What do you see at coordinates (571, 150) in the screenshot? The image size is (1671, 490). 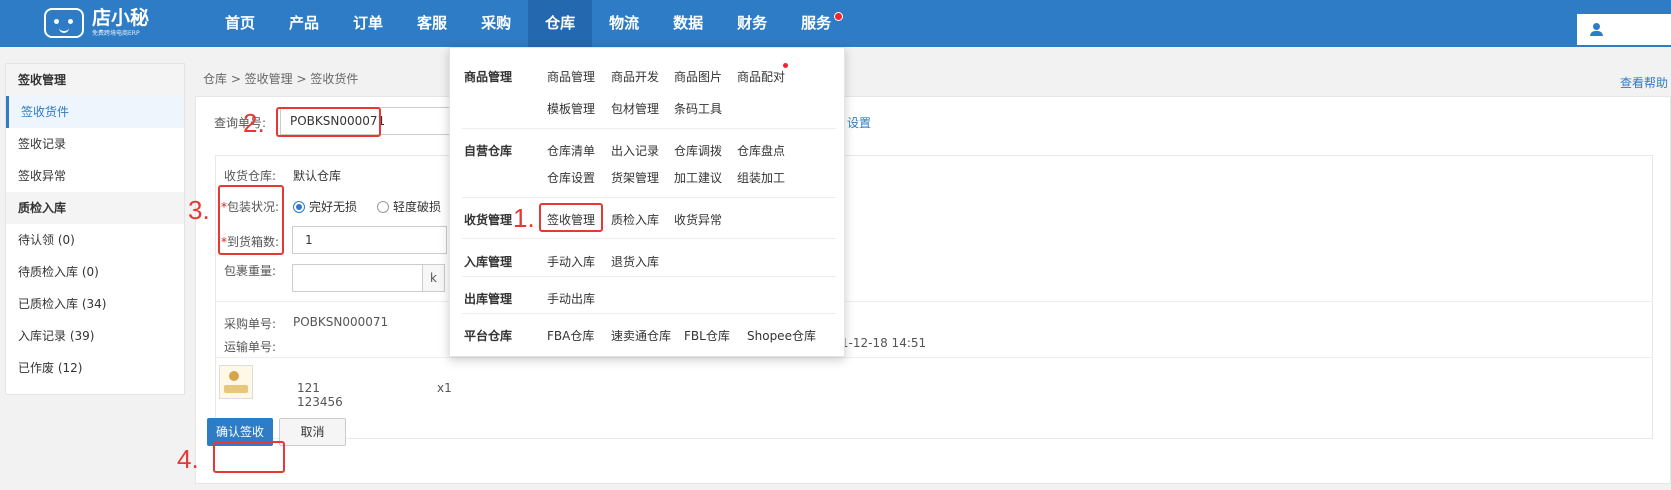 I see `menu-warehouse-list: 仓库清单` at bounding box center [571, 150].